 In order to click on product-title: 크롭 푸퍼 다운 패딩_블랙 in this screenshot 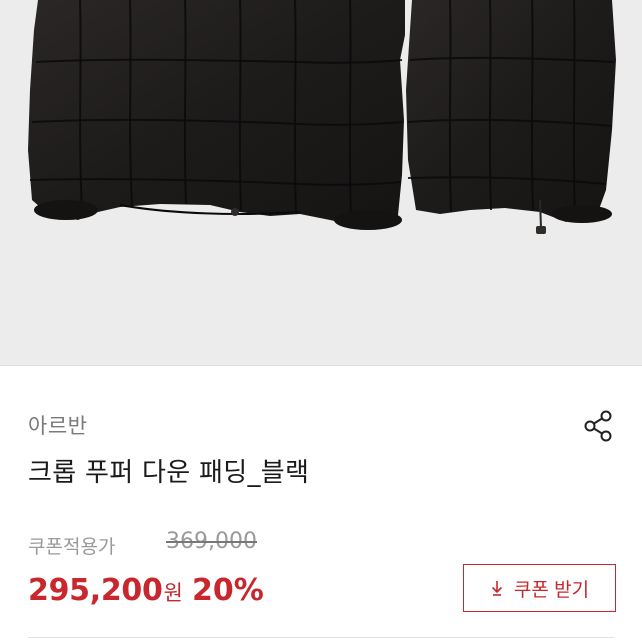, I will do `click(169, 473)`.